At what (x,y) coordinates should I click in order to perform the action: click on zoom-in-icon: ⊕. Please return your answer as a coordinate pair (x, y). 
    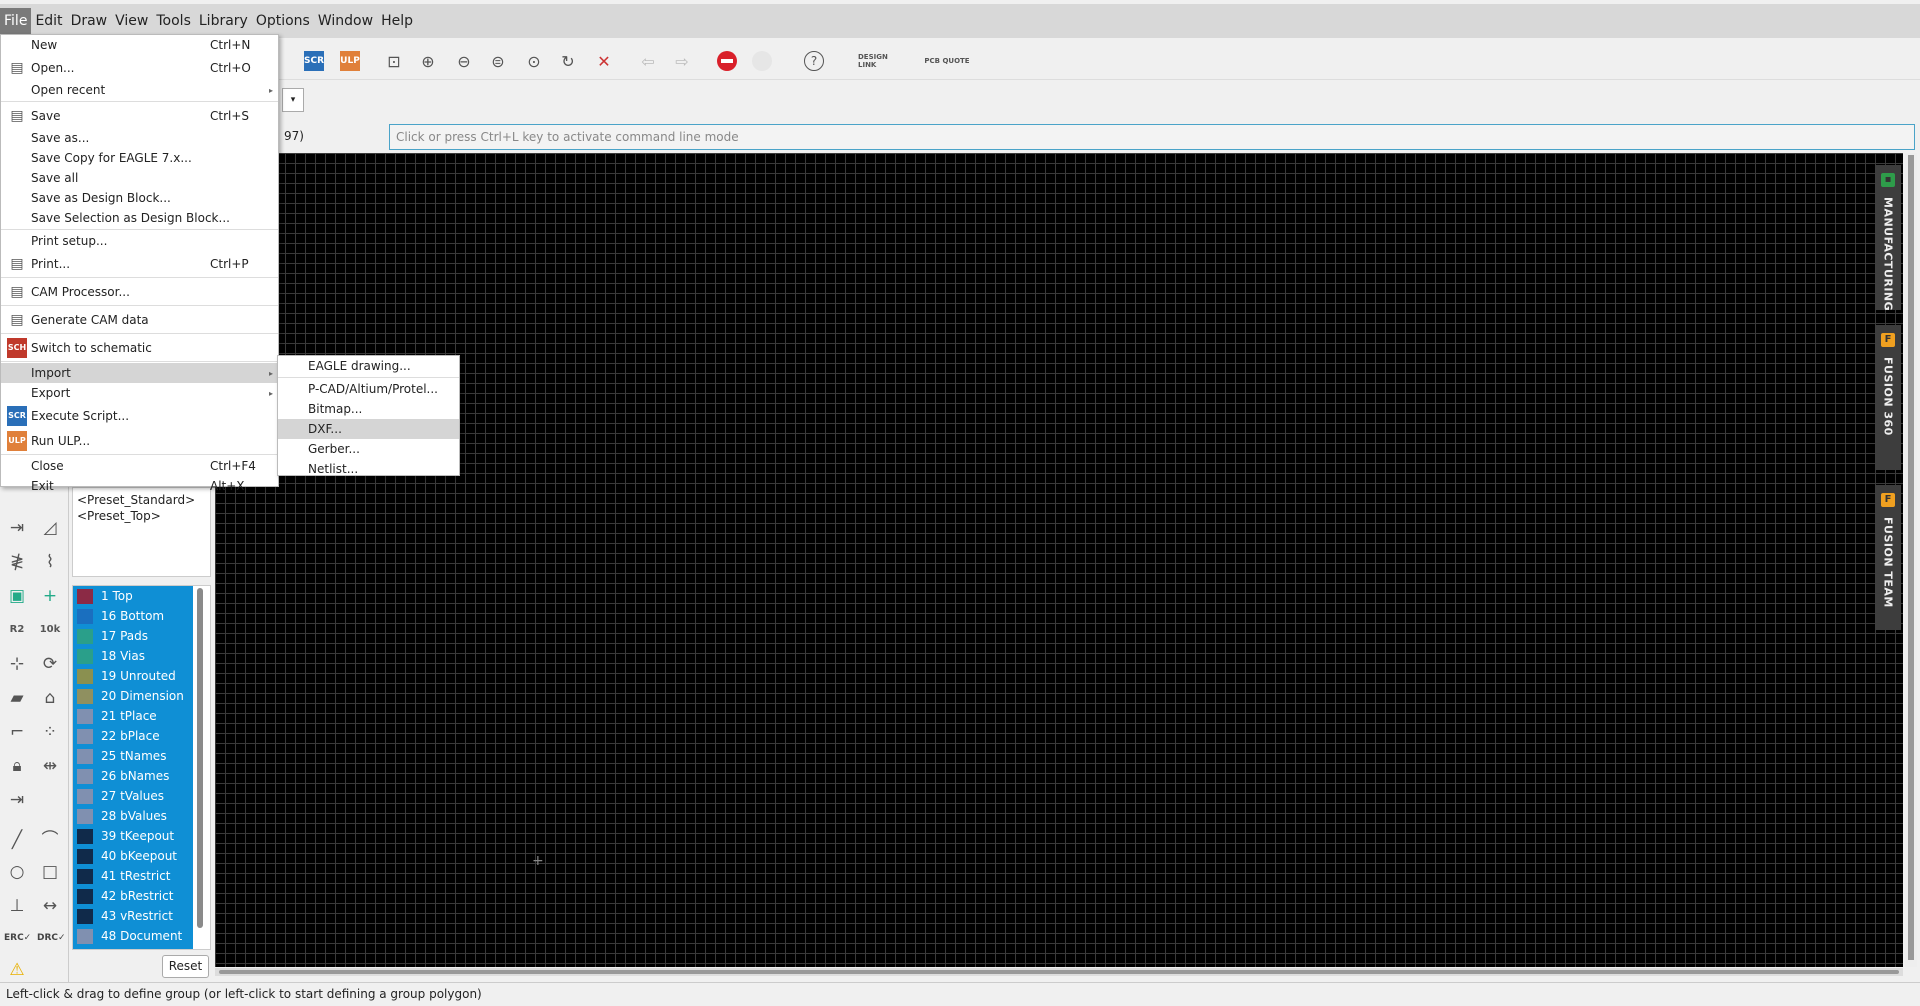
    Looking at the image, I should click on (428, 61).